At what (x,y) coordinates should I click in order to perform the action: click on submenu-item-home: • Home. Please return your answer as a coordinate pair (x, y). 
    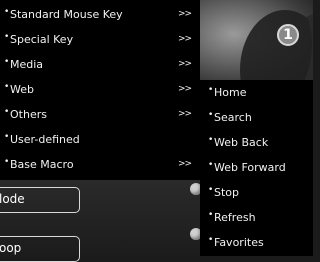
    Looking at the image, I should click on (256, 92).